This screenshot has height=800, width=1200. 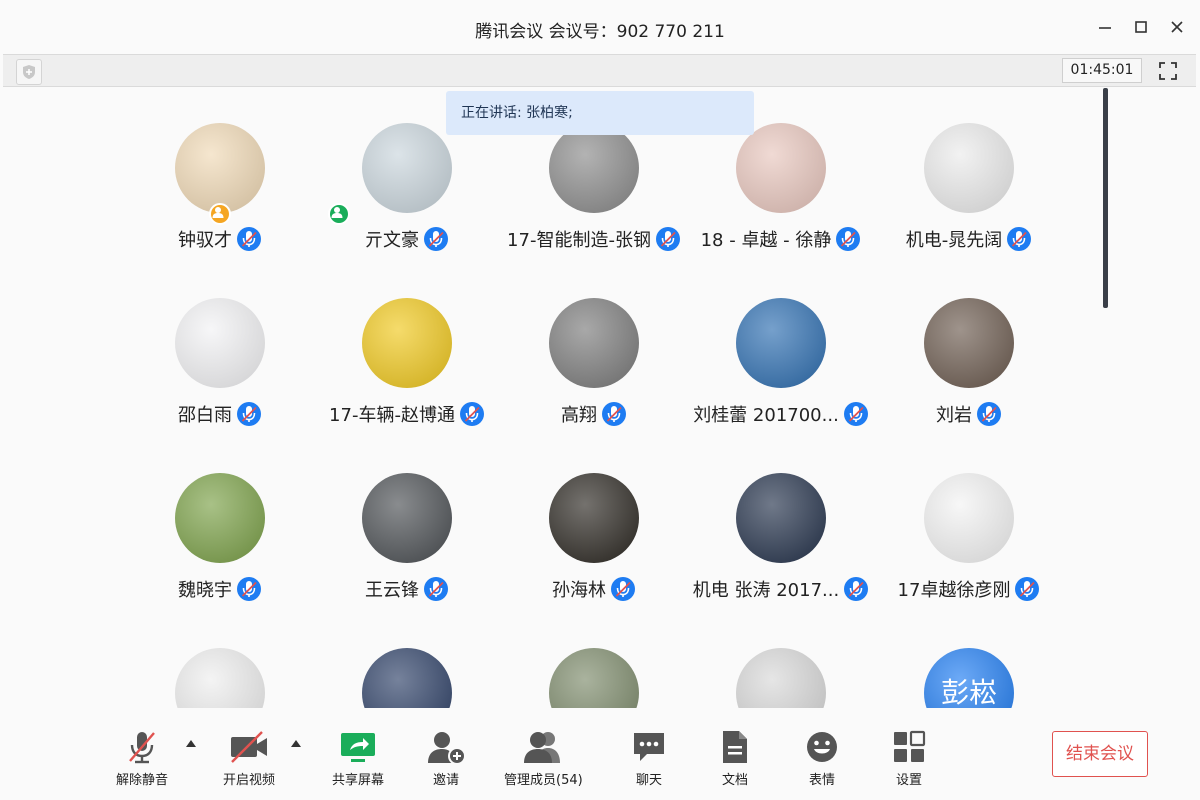 I want to click on shield-icon, so click(x=29, y=72).